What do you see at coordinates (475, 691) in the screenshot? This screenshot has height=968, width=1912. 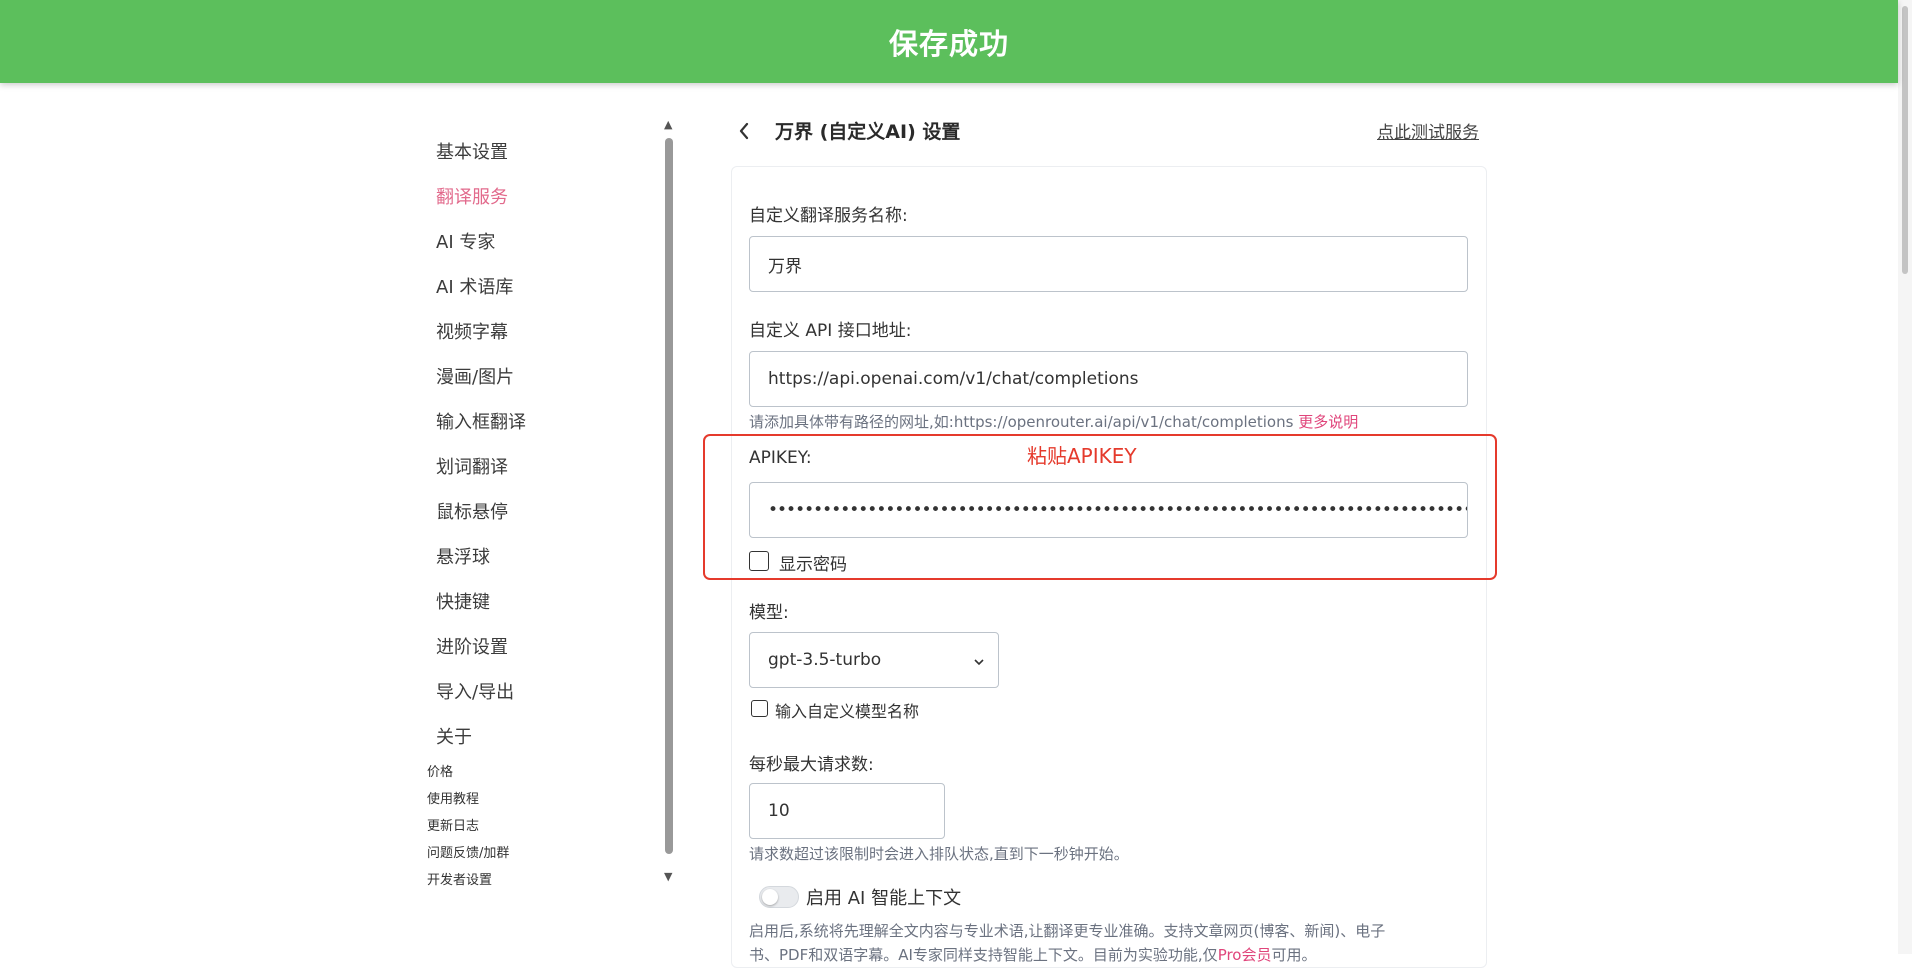 I see `sidebar-item-import-export: 导入/导出` at bounding box center [475, 691].